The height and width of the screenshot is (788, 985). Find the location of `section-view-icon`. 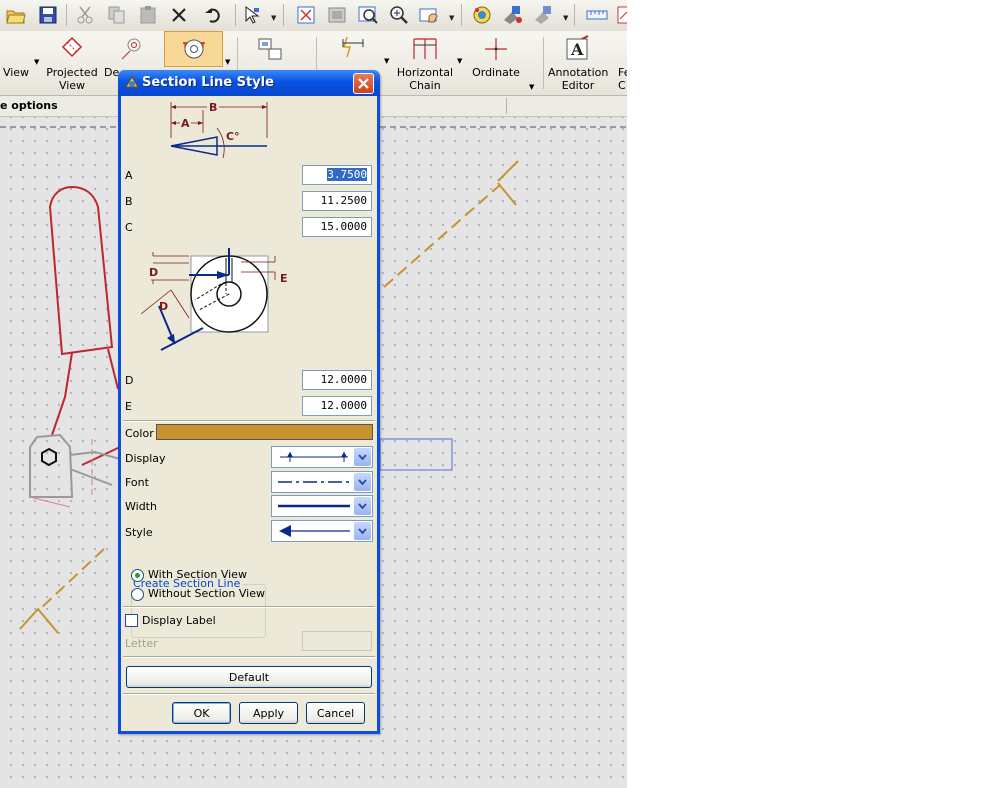

section-view-icon is located at coordinates (194, 49).